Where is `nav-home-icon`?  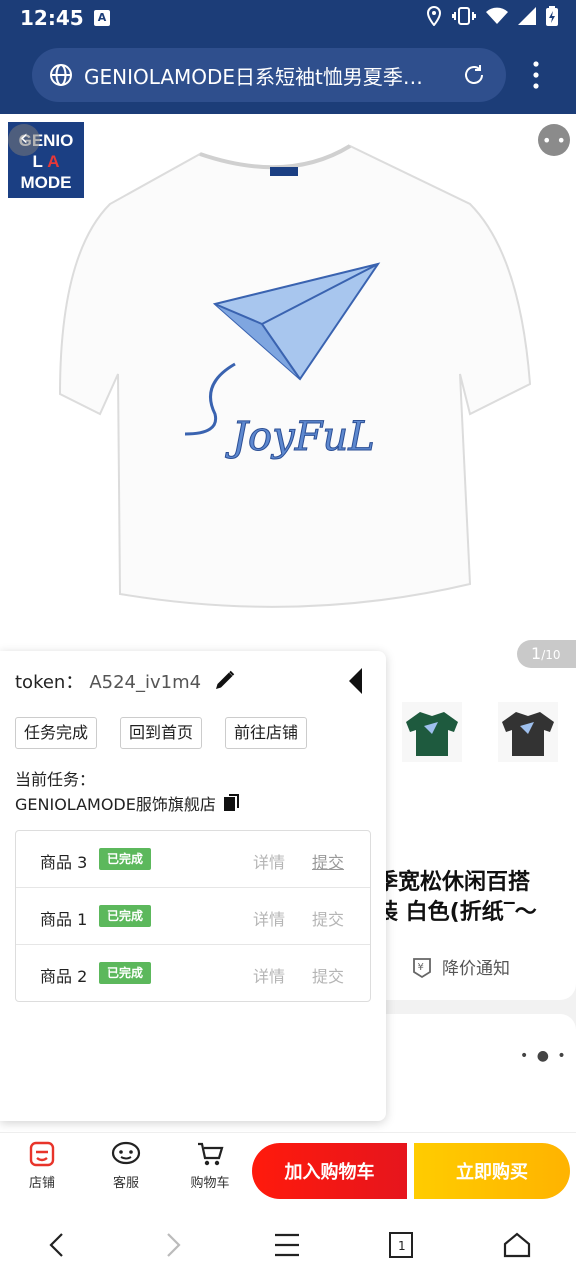 nav-home-icon is located at coordinates (517, 1245).